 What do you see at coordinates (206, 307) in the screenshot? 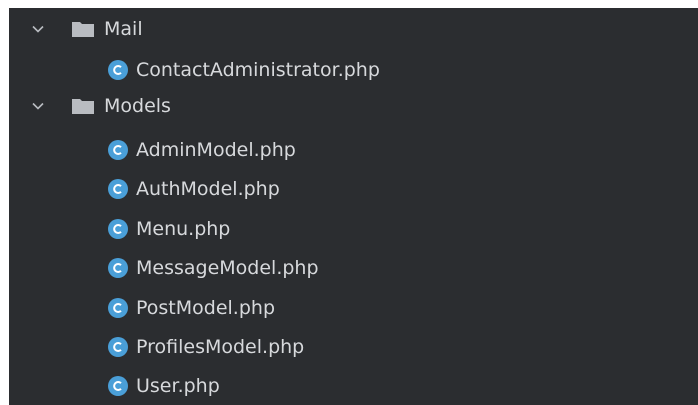
I see `file-label: PostModel.php` at bounding box center [206, 307].